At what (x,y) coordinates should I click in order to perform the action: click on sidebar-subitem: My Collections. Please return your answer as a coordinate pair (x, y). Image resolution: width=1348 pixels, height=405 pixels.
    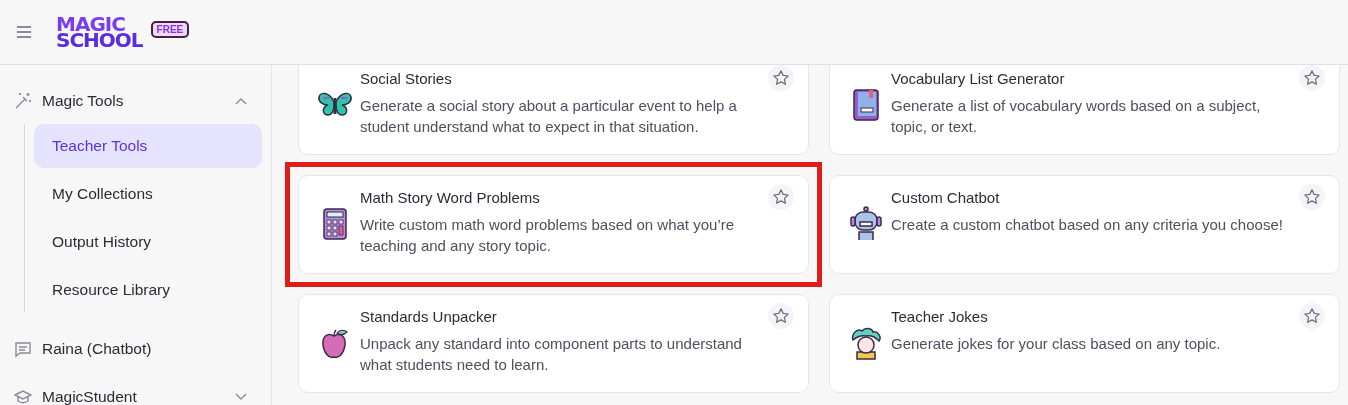
    Looking at the image, I should click on (148, 194).